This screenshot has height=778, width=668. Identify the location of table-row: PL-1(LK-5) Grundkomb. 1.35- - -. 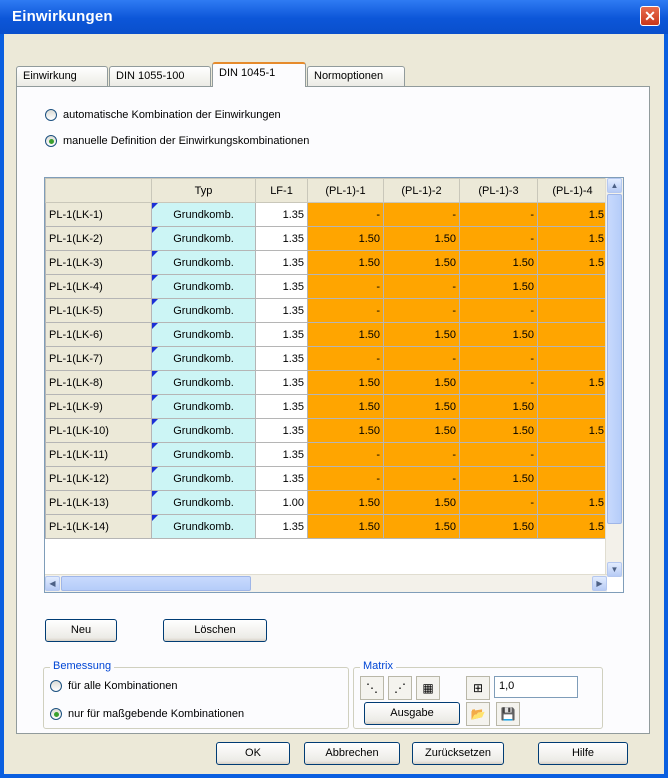
(326, 310).